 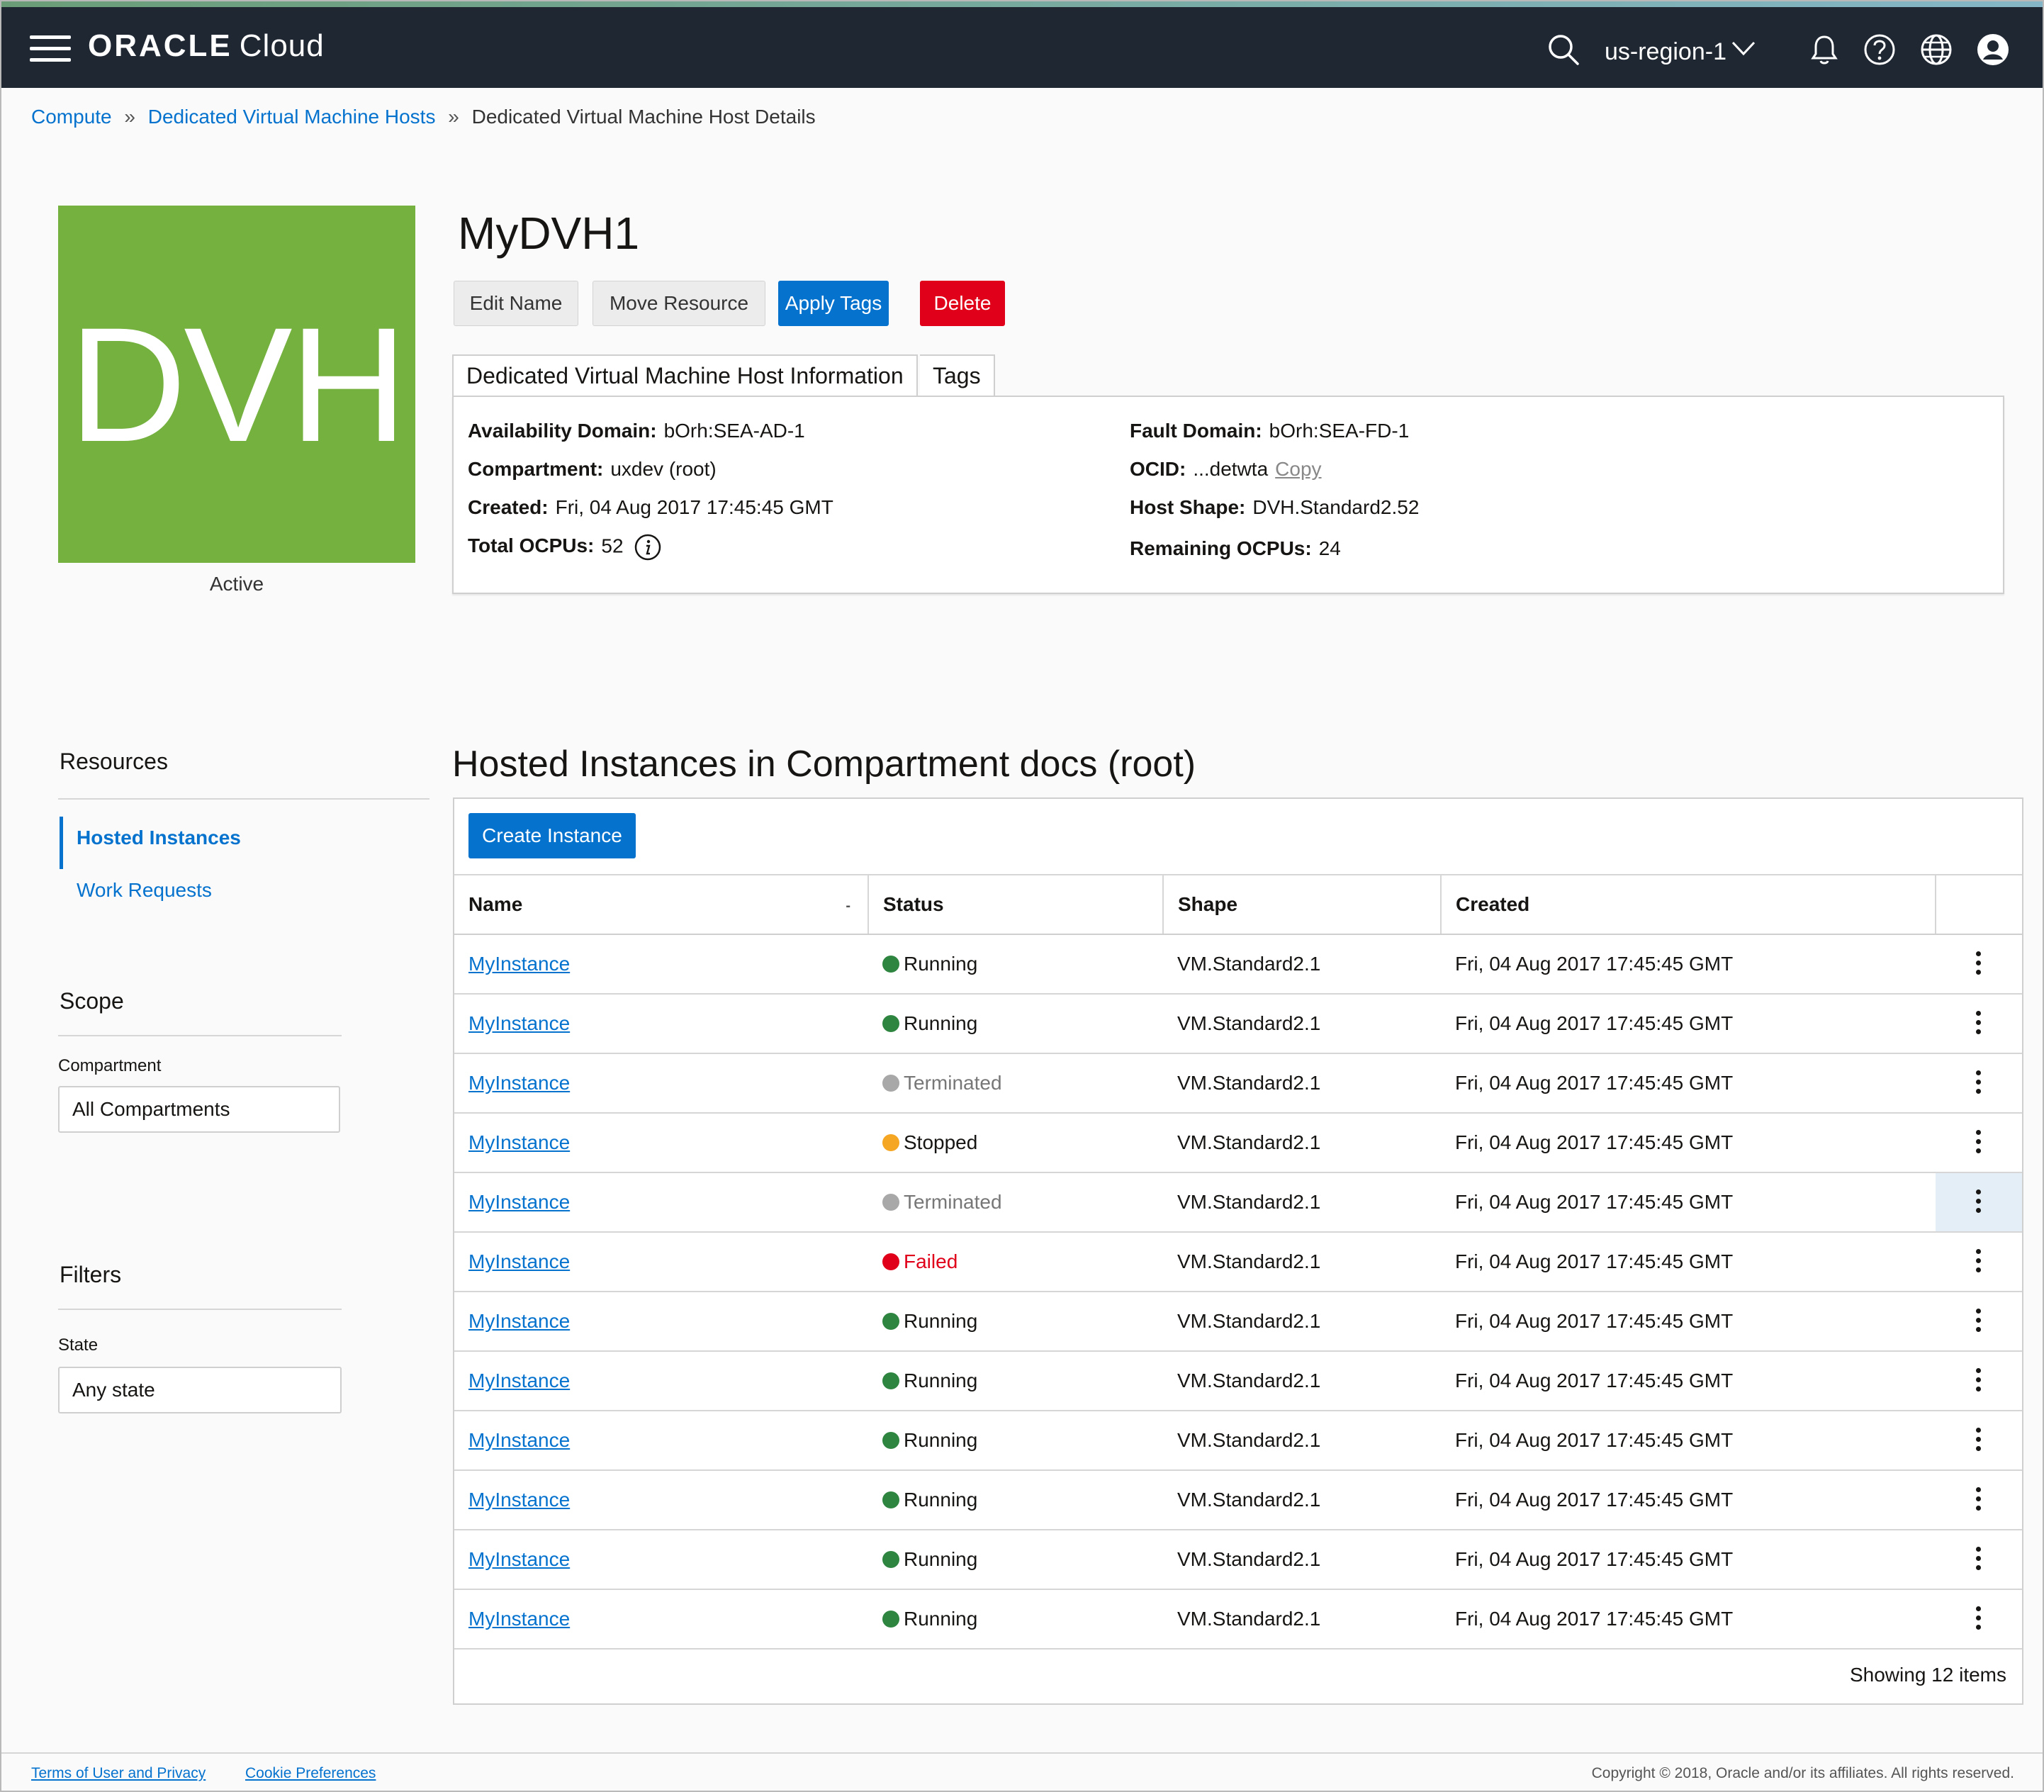 What do you see at coordinates (1298, 469) in the screenshot?
I see `copy-ocid-link: Copy` at bounding box center [1298, 469].